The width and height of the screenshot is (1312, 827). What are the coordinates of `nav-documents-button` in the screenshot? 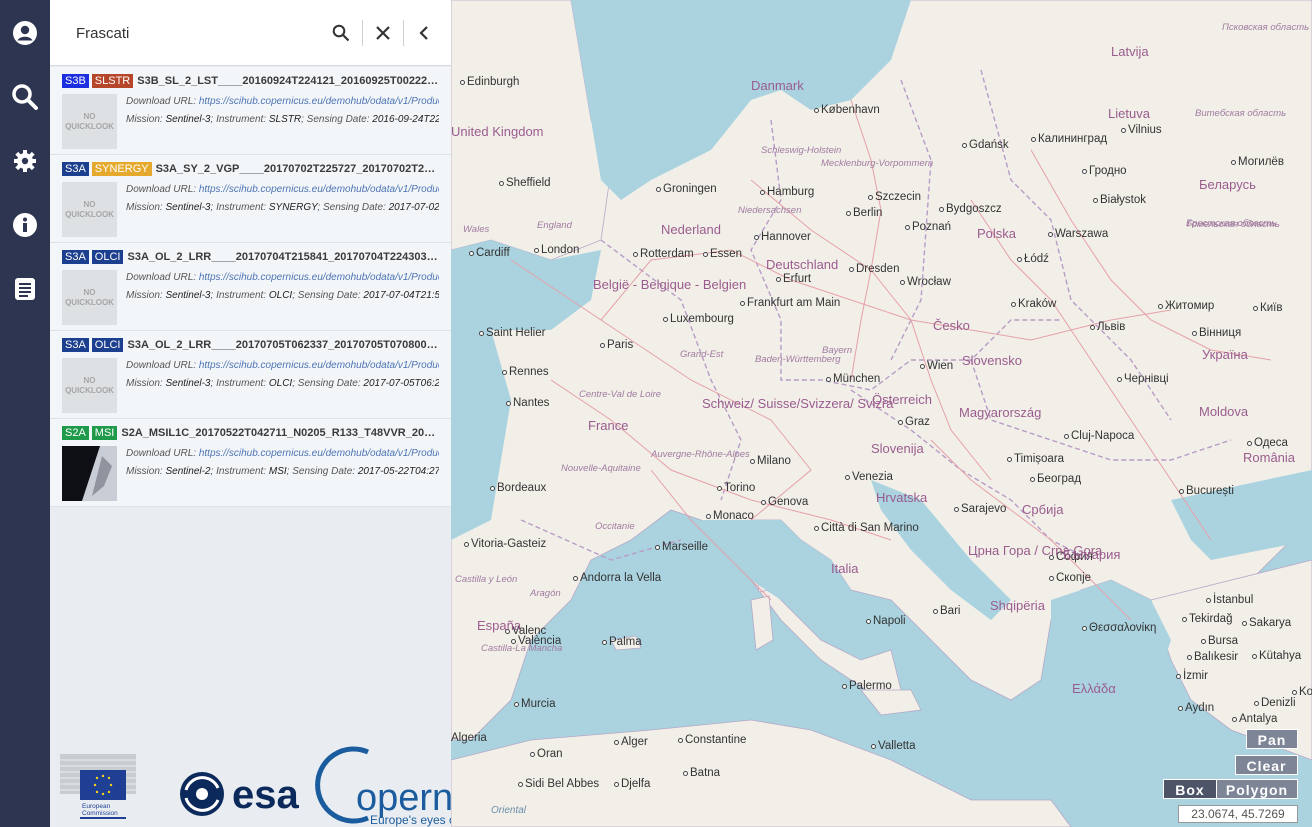 It's located at (25, 289).